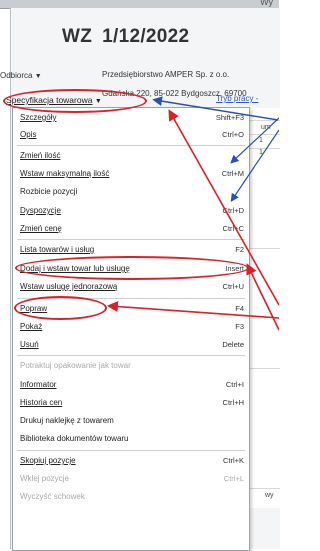 Image resolution: width=320 pixels, height=551 pixels. Describe the element at coordinates (41, 402) in the screenshot. I see `menu-item-label: Historia cen` at that location.